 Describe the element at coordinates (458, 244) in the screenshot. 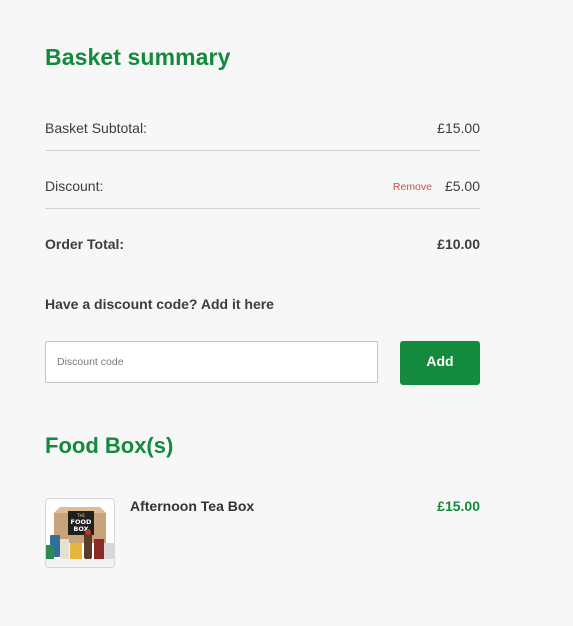

I see `order-total-value: £10.00` at that location.